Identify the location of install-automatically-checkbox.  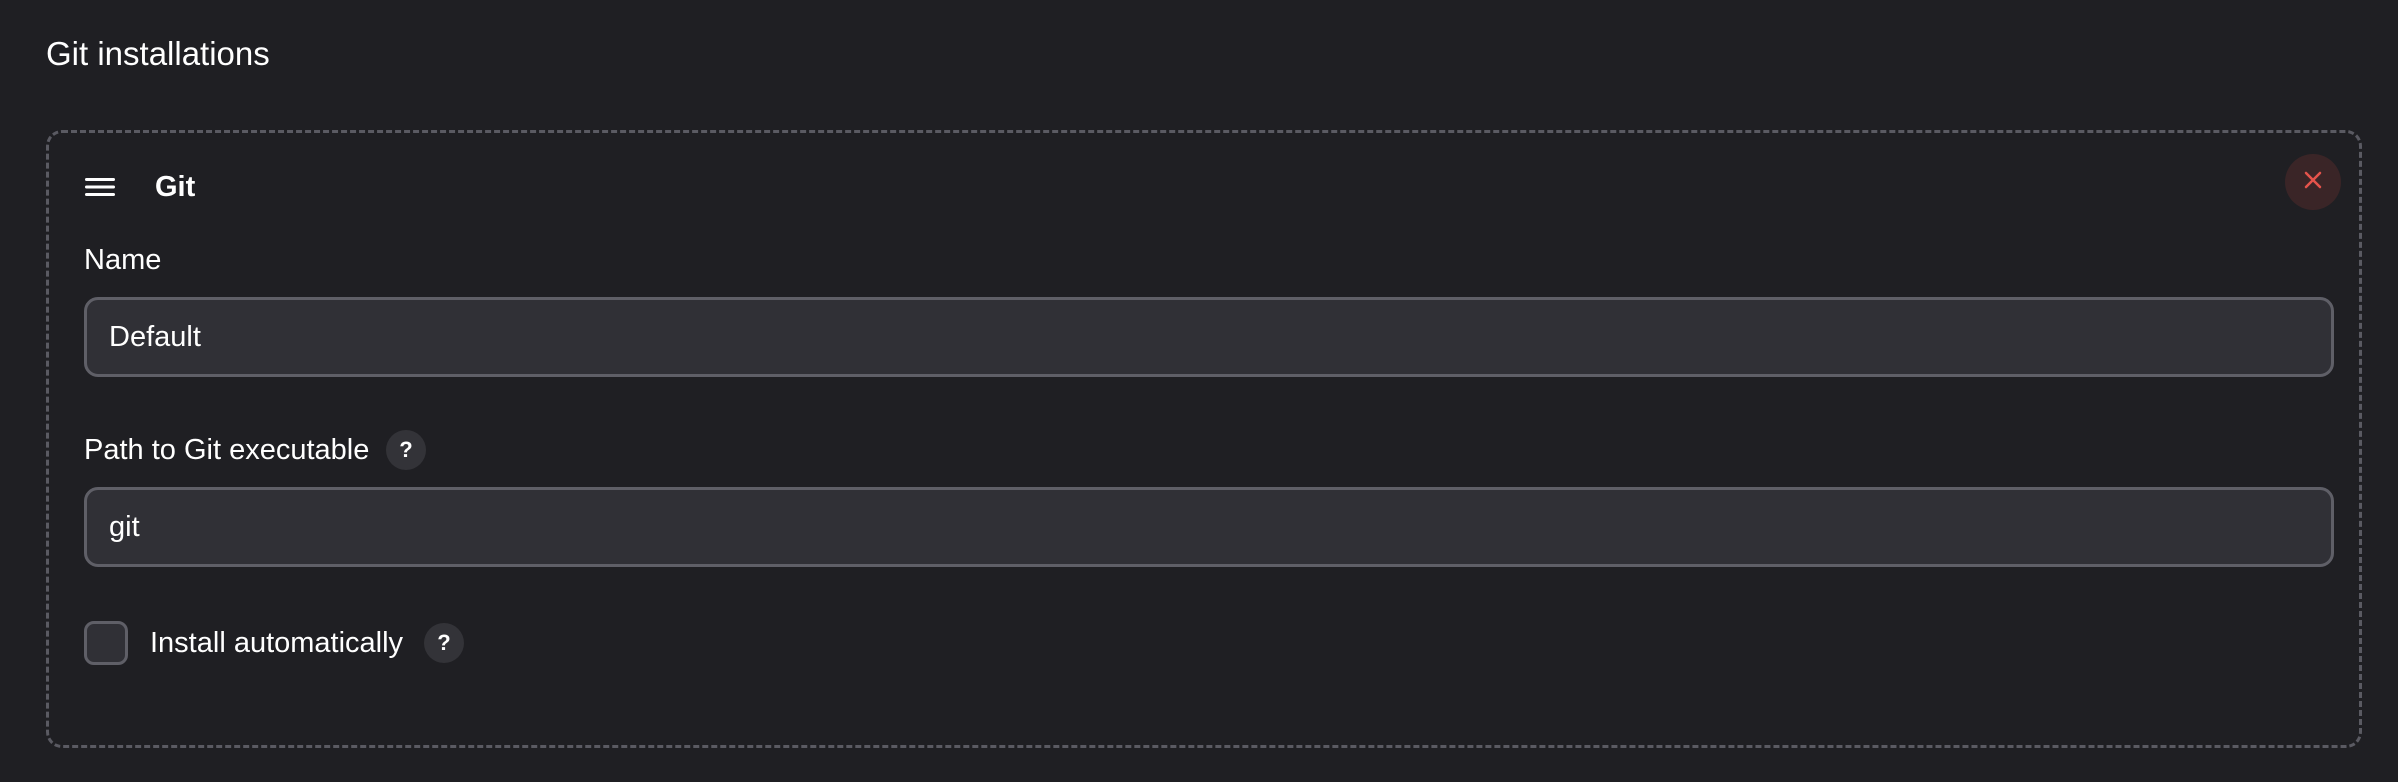
(106, 643).